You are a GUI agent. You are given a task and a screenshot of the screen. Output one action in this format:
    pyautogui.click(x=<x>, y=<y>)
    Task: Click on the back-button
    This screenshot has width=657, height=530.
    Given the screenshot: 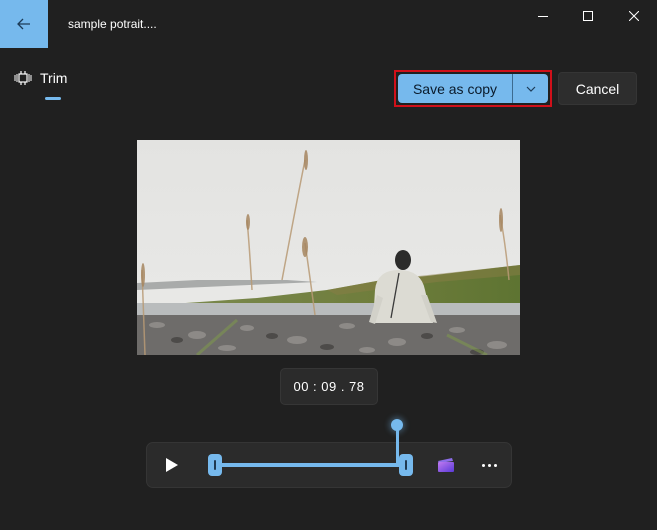 What is the action you would take?
    pyautogui.click(x=24, y=24)
    